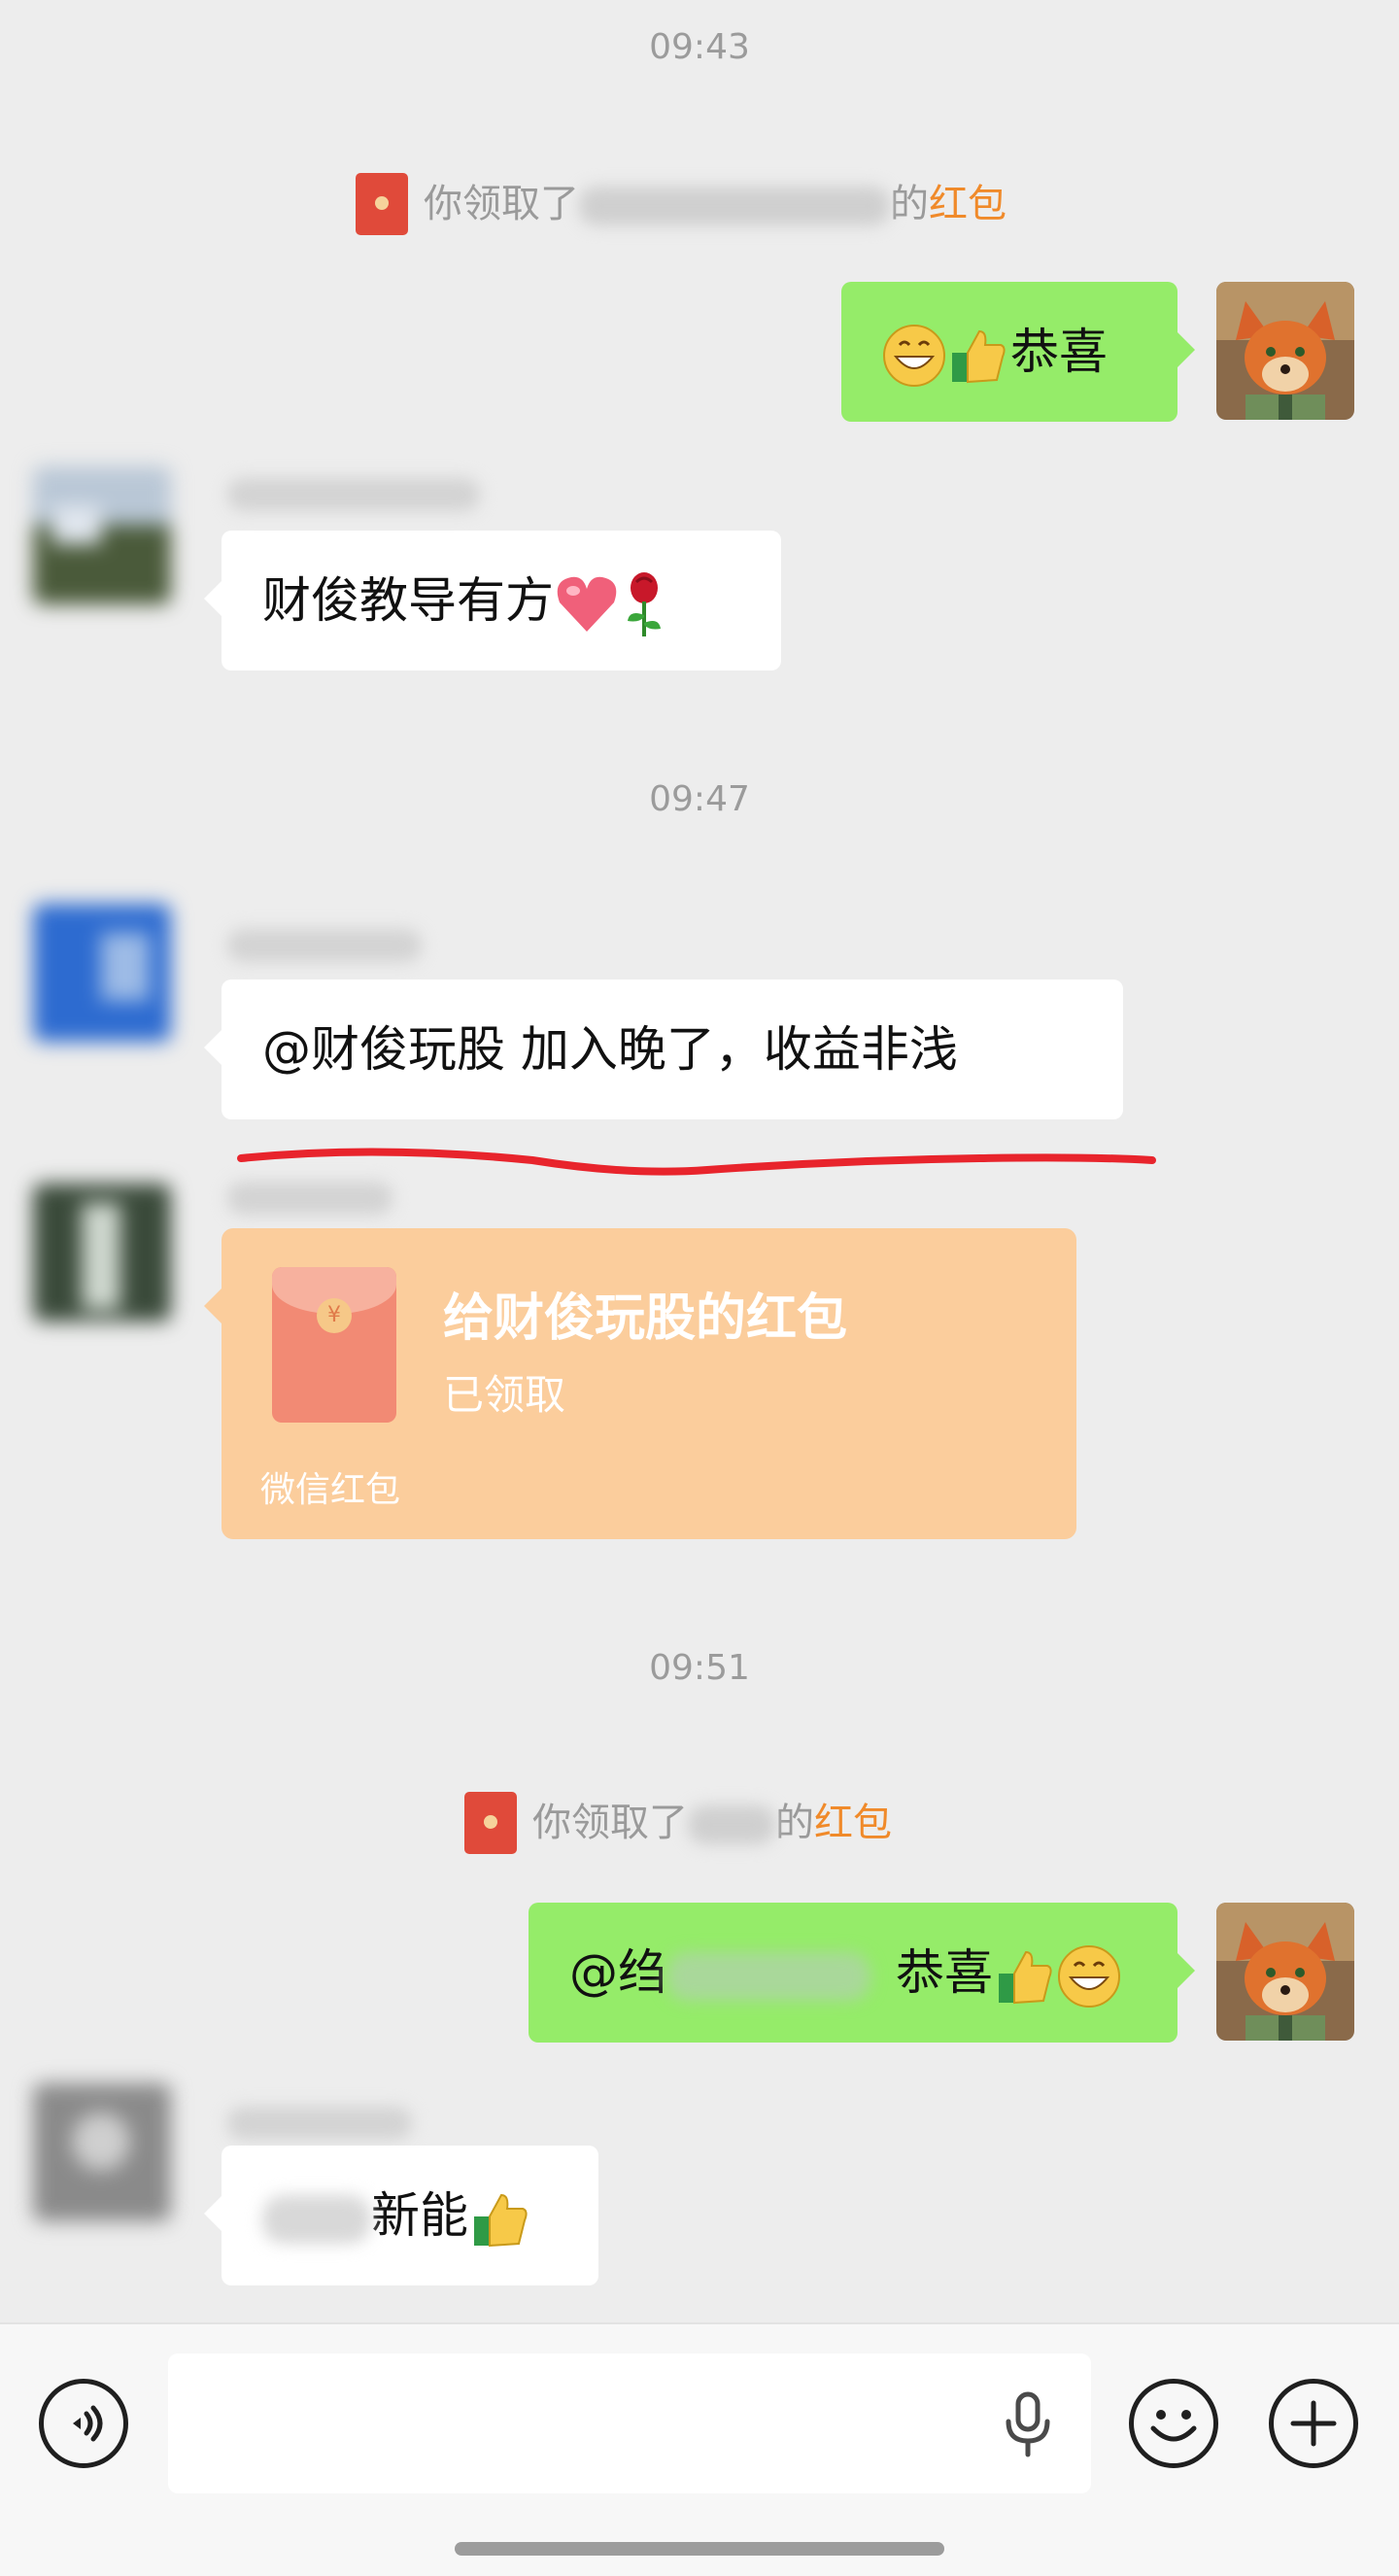 This screenshot has height=2576, width=1399. I want to click on message-bubble-self: @绉 恭喜, so click(862, 1973).